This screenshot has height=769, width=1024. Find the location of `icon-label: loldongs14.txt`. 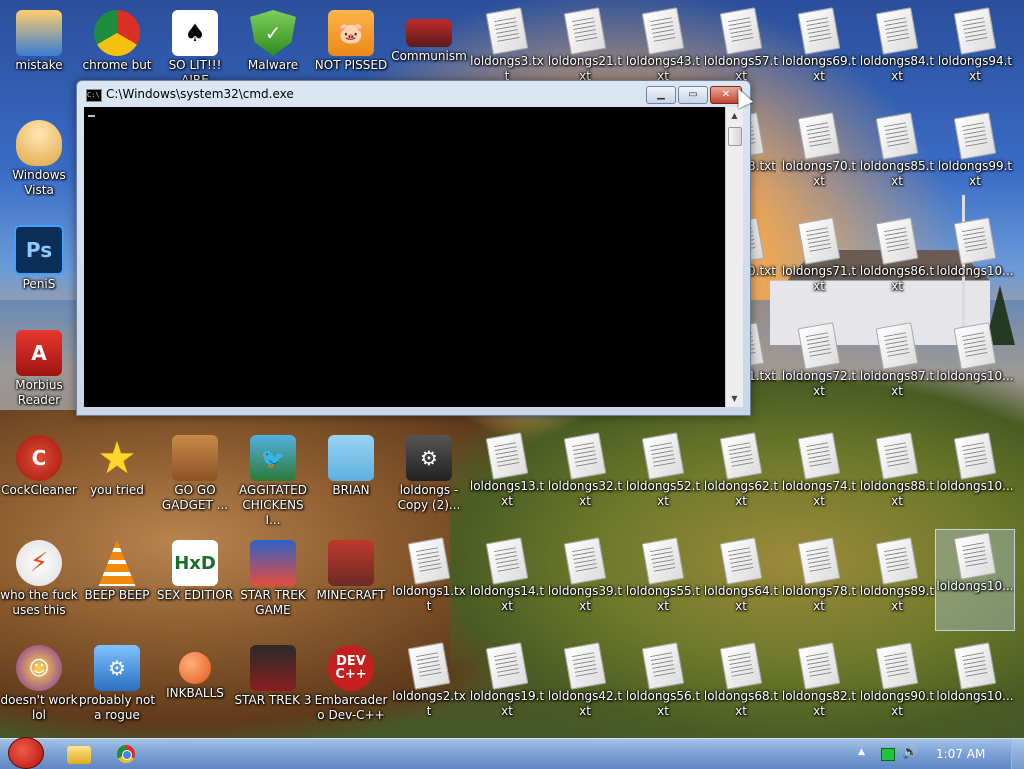

icon-label: loldongs14.txt is located at coordinates (507, 598).